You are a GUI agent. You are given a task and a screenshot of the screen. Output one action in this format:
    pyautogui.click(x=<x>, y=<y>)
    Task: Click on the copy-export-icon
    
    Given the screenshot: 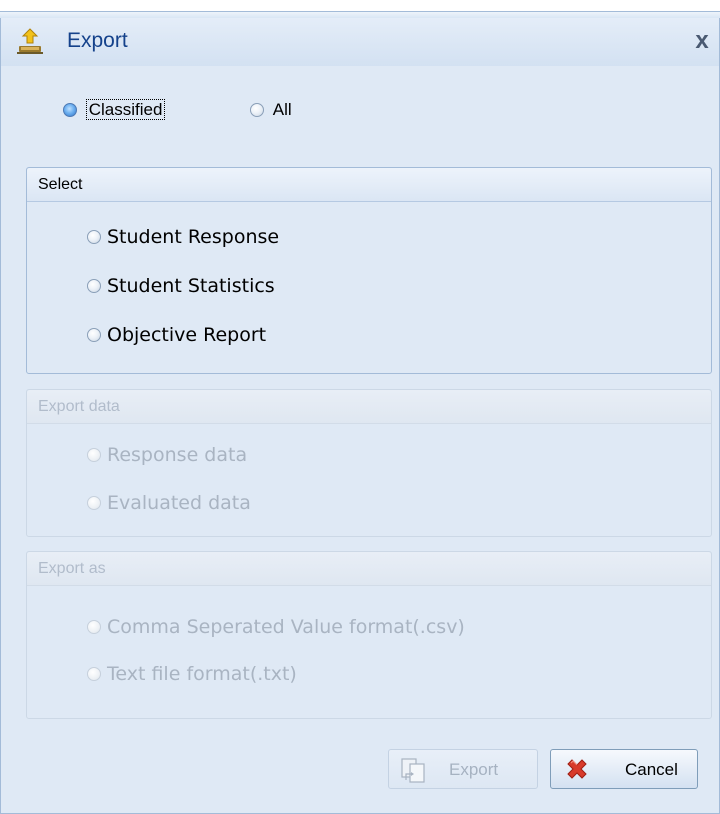 What is the action you would take?
    pyautogui.click(x=413, y=770)
    